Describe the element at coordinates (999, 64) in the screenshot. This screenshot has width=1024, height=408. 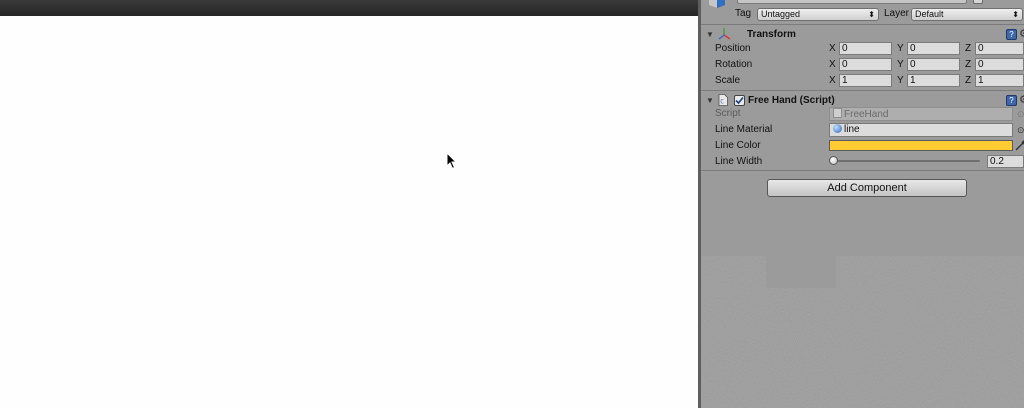
I see `rotation-z-field: 0` at that location.